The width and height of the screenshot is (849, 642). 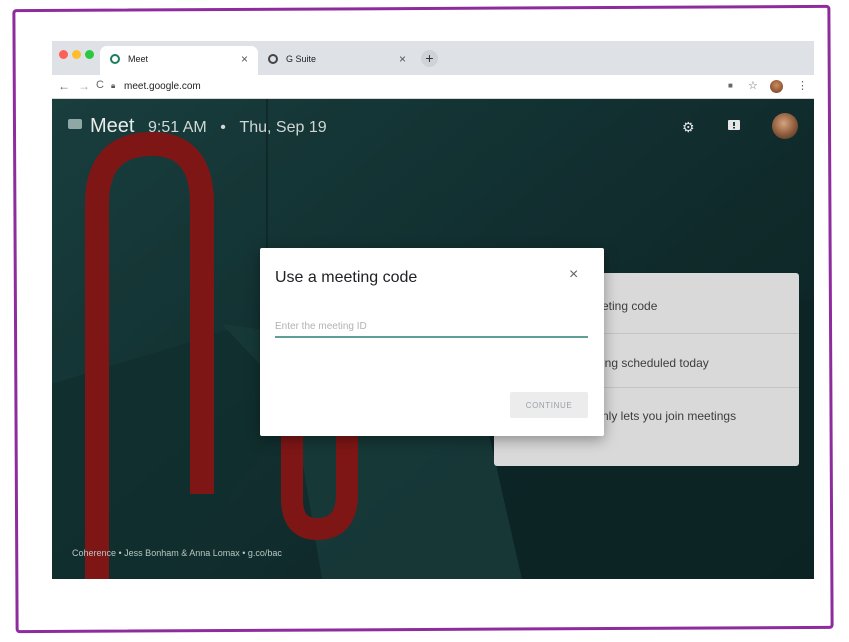 I want to click on meet-logo-icon, so click(x=75, y=124).